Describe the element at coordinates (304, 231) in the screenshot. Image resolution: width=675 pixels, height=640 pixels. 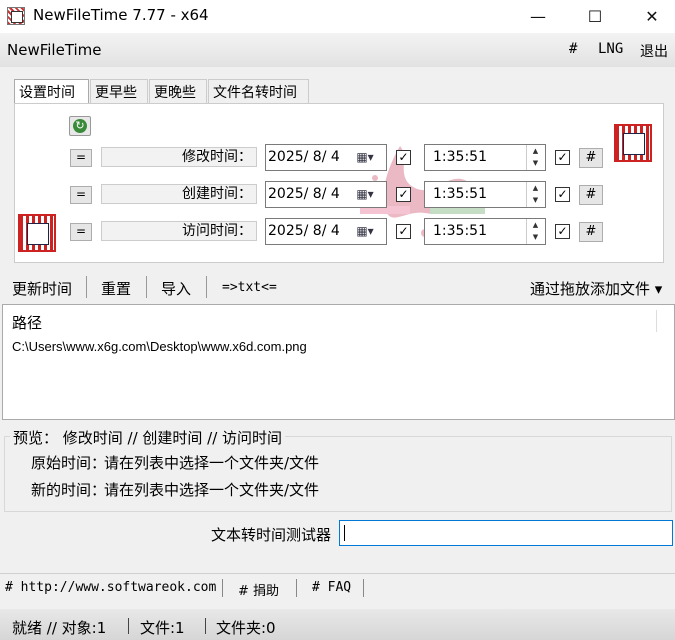
I see `accessed-date-value: 2025/ 8/ 4` at that location.